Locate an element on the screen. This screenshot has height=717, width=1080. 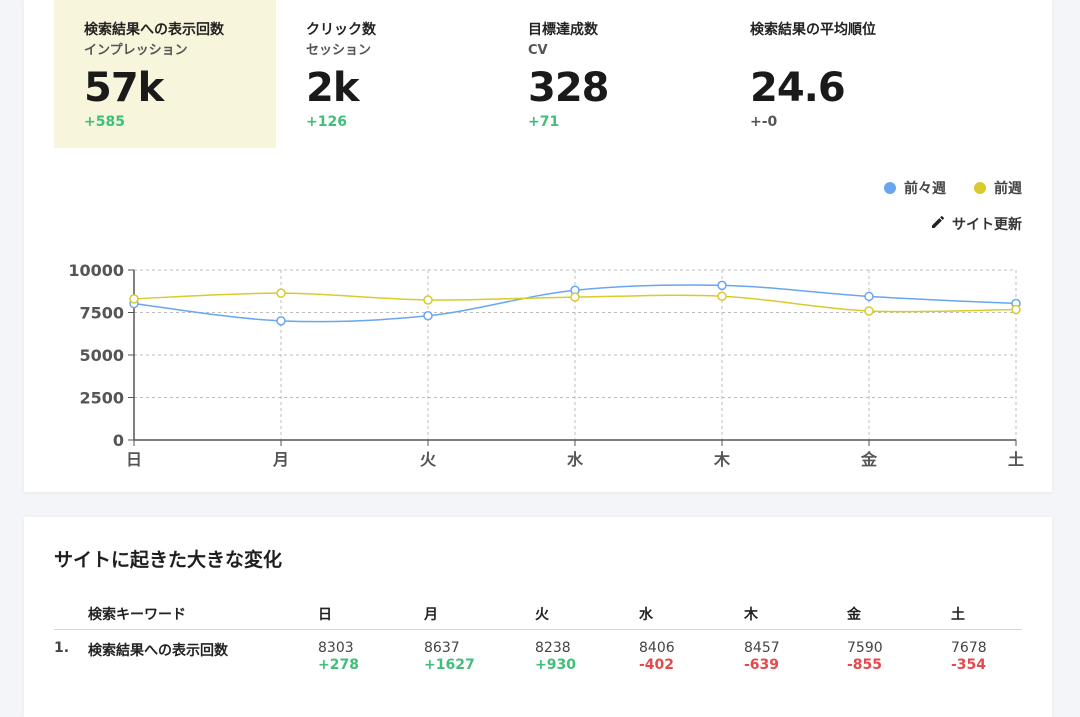
cell-value: 8406 is located at coordinates (657, 648).